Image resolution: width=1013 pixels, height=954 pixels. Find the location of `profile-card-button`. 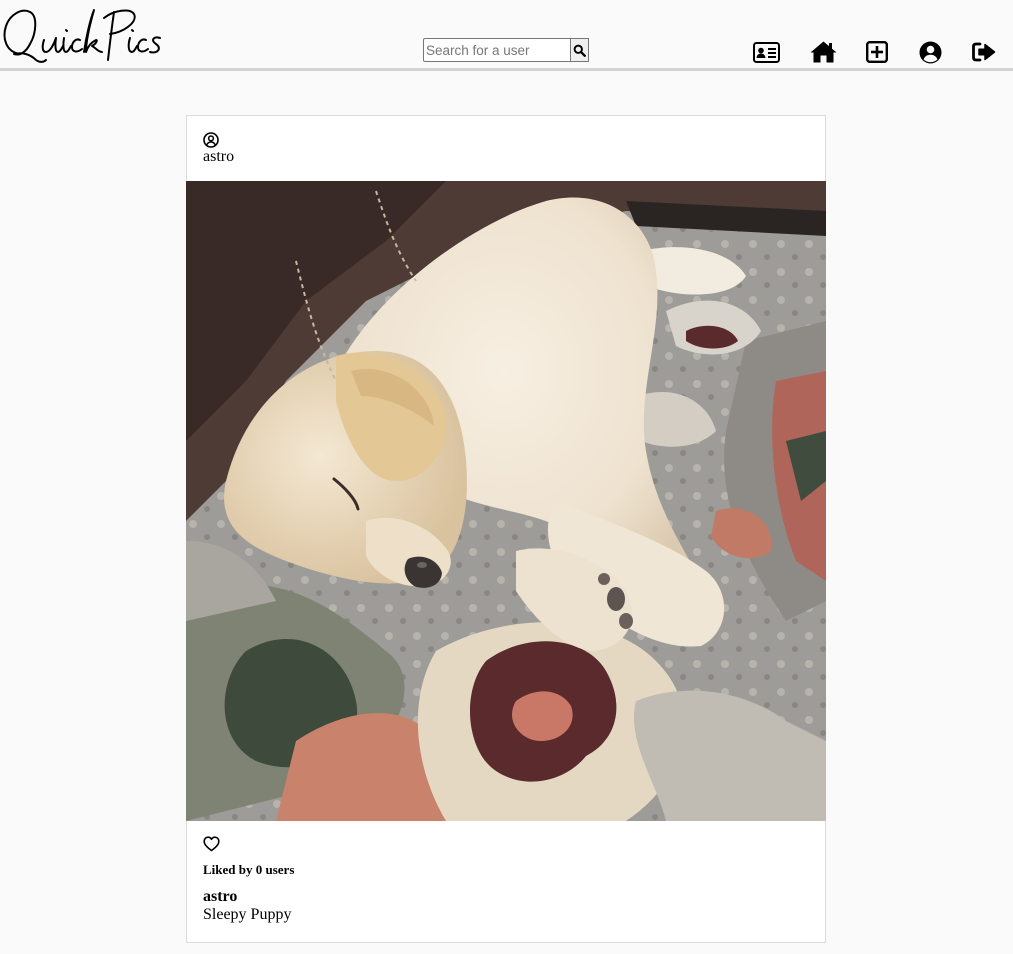

profile-card-button is located at coordinates (766, 52).